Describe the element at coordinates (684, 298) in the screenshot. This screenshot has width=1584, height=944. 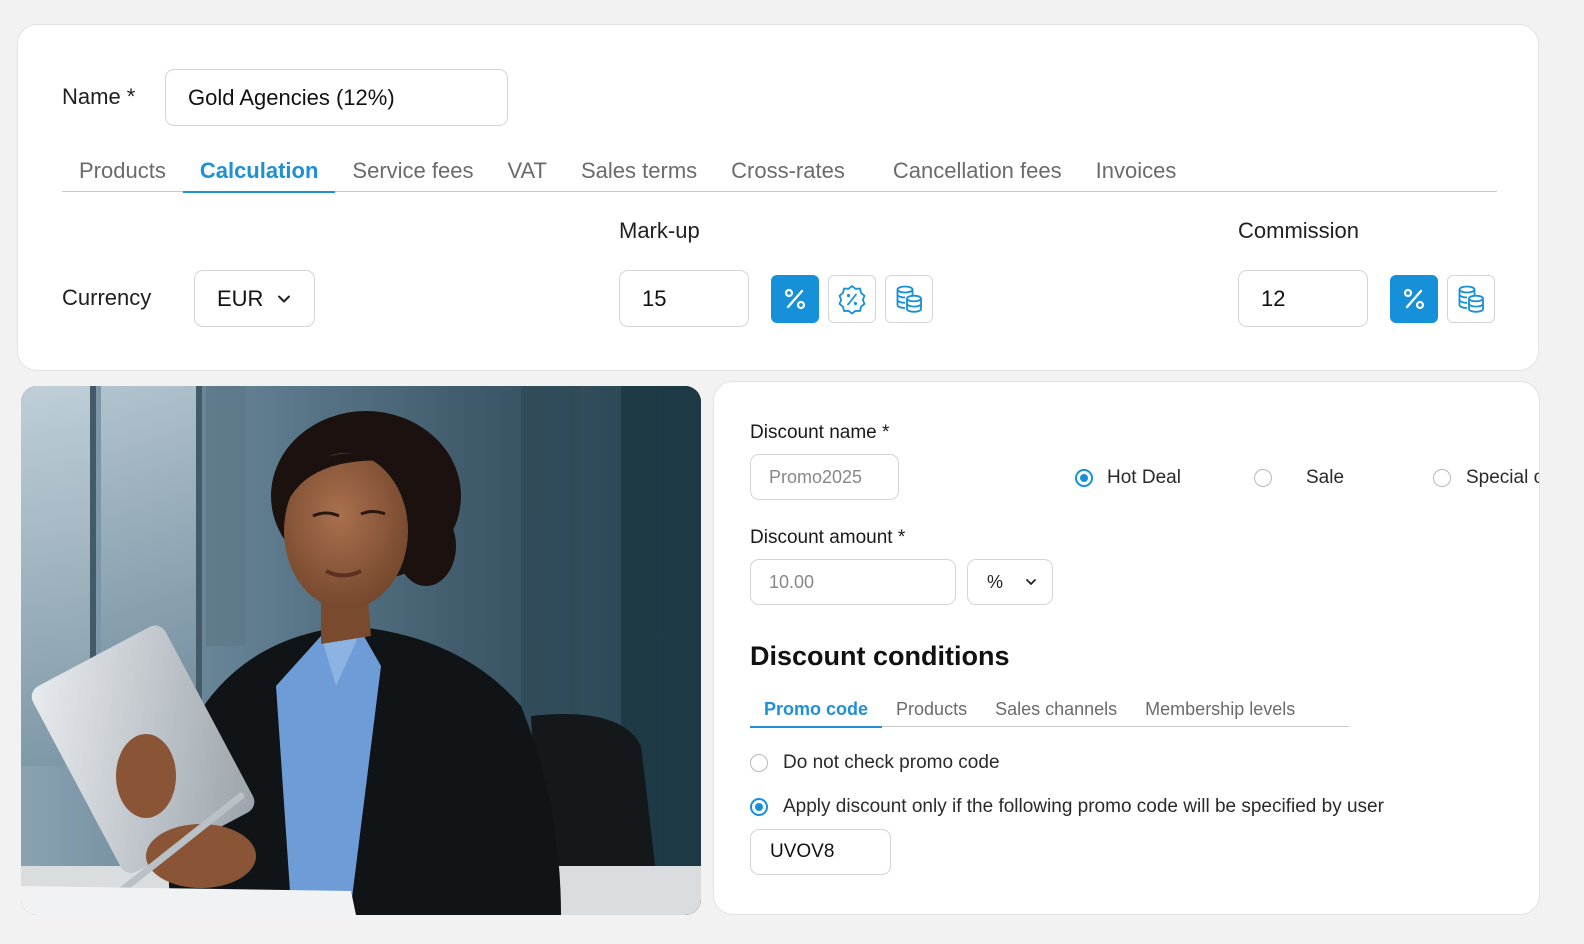
I see `markup-input: 15` at that location.